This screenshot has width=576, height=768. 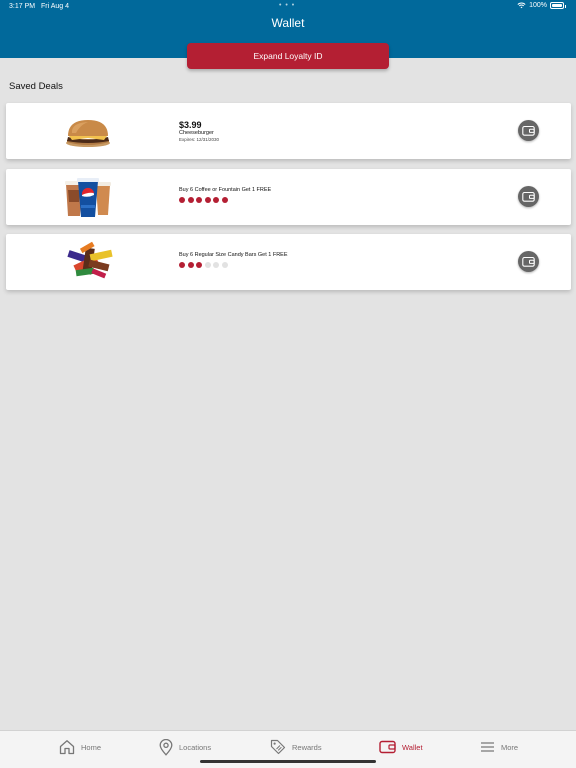 I want to click on tab-label: Locations, so click(x=195, y=747).